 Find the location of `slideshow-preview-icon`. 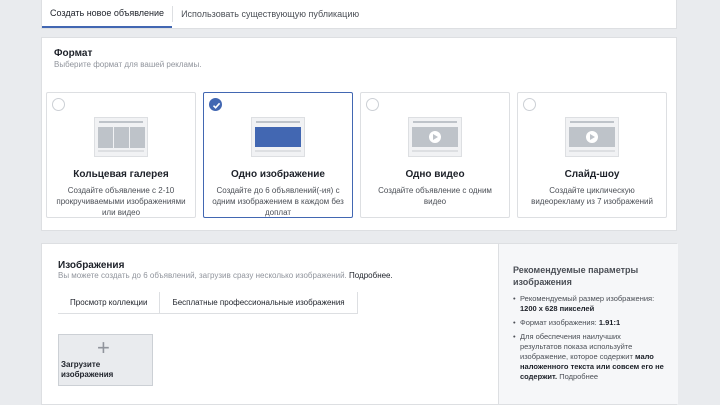

slideshow-preview-icon is located at coordinates (592, 137).